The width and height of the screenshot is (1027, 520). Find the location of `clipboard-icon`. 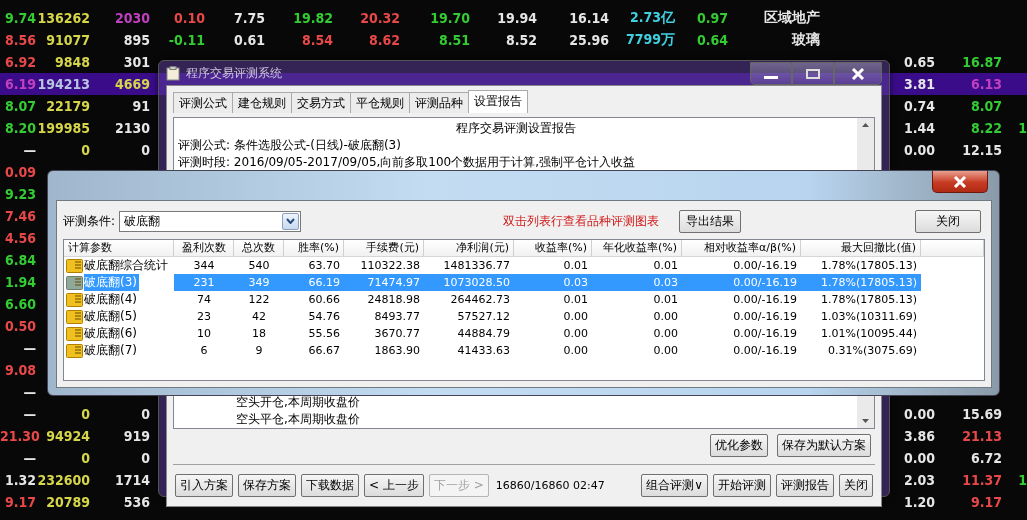

clipboard-icon is located at coordinates (173, 73).